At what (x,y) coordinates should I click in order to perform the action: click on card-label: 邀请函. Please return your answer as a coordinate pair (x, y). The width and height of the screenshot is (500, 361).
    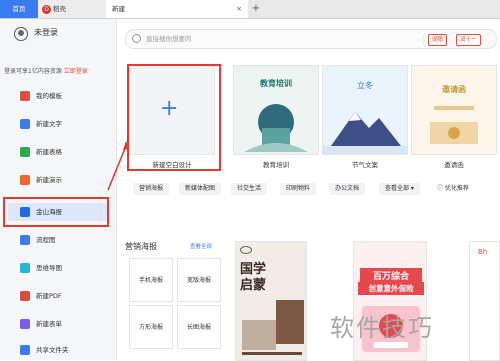
    Looking at the image, I should click on (454, 165).